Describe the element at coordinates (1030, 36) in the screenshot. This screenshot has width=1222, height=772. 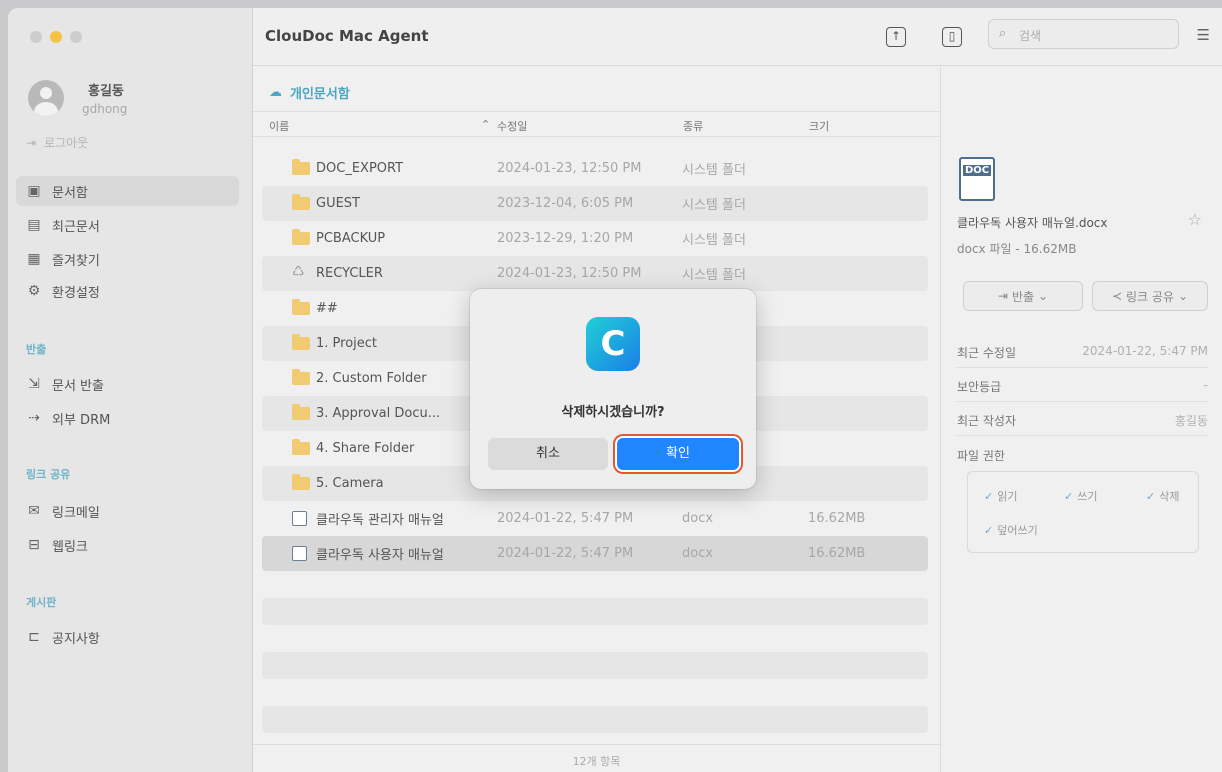
I see `search-placeholder: 검색` at that location.